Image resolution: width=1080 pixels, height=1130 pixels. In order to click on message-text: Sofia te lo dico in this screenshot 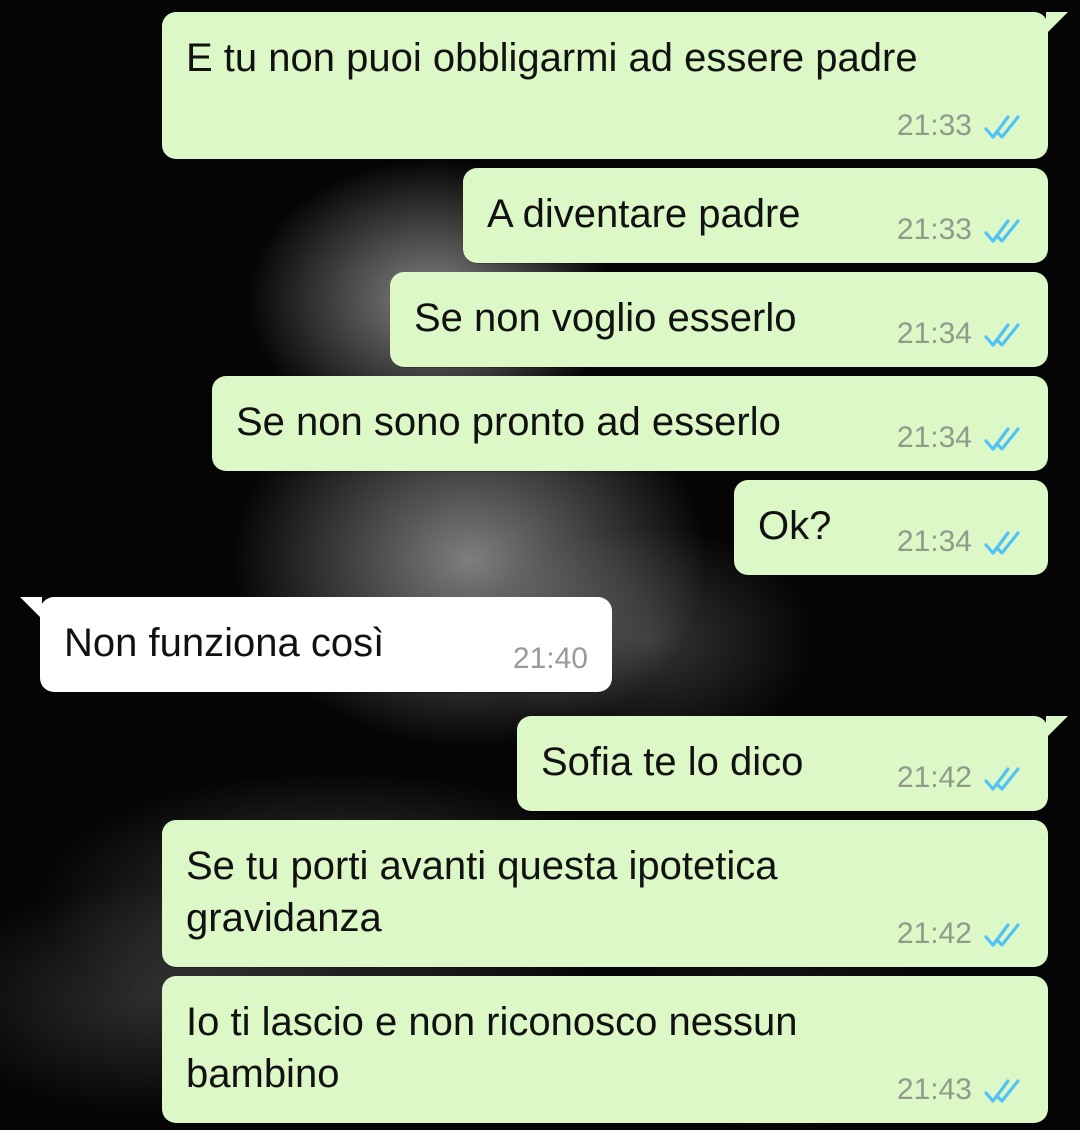, I will do `click(672, 762)`.